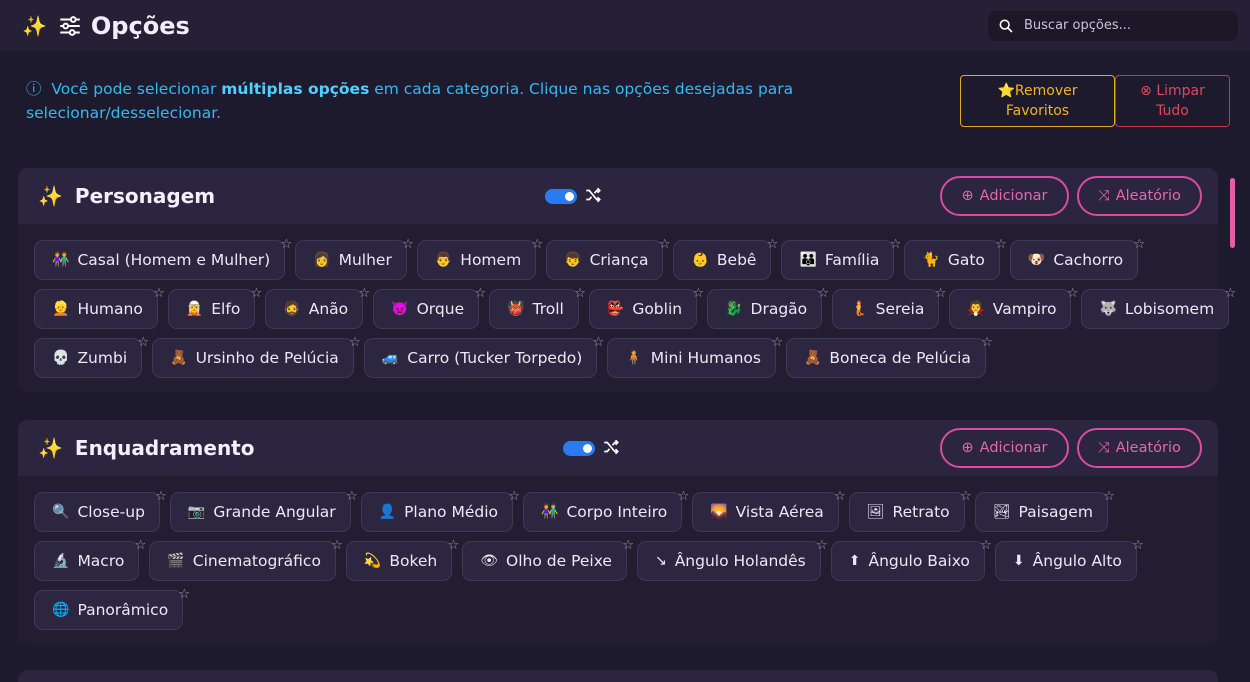  I want to click on option-chip: 💫 Bokeh ☆, so click(402, 559).